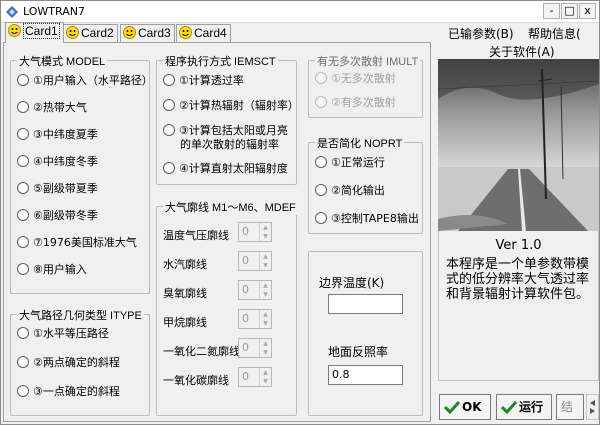 The width and height of the screenshot is (600, 425). What do you see at coordinates (365, 304) in the screenshot?
I see `boundary-temp-input` at bounding box center [365, 304].